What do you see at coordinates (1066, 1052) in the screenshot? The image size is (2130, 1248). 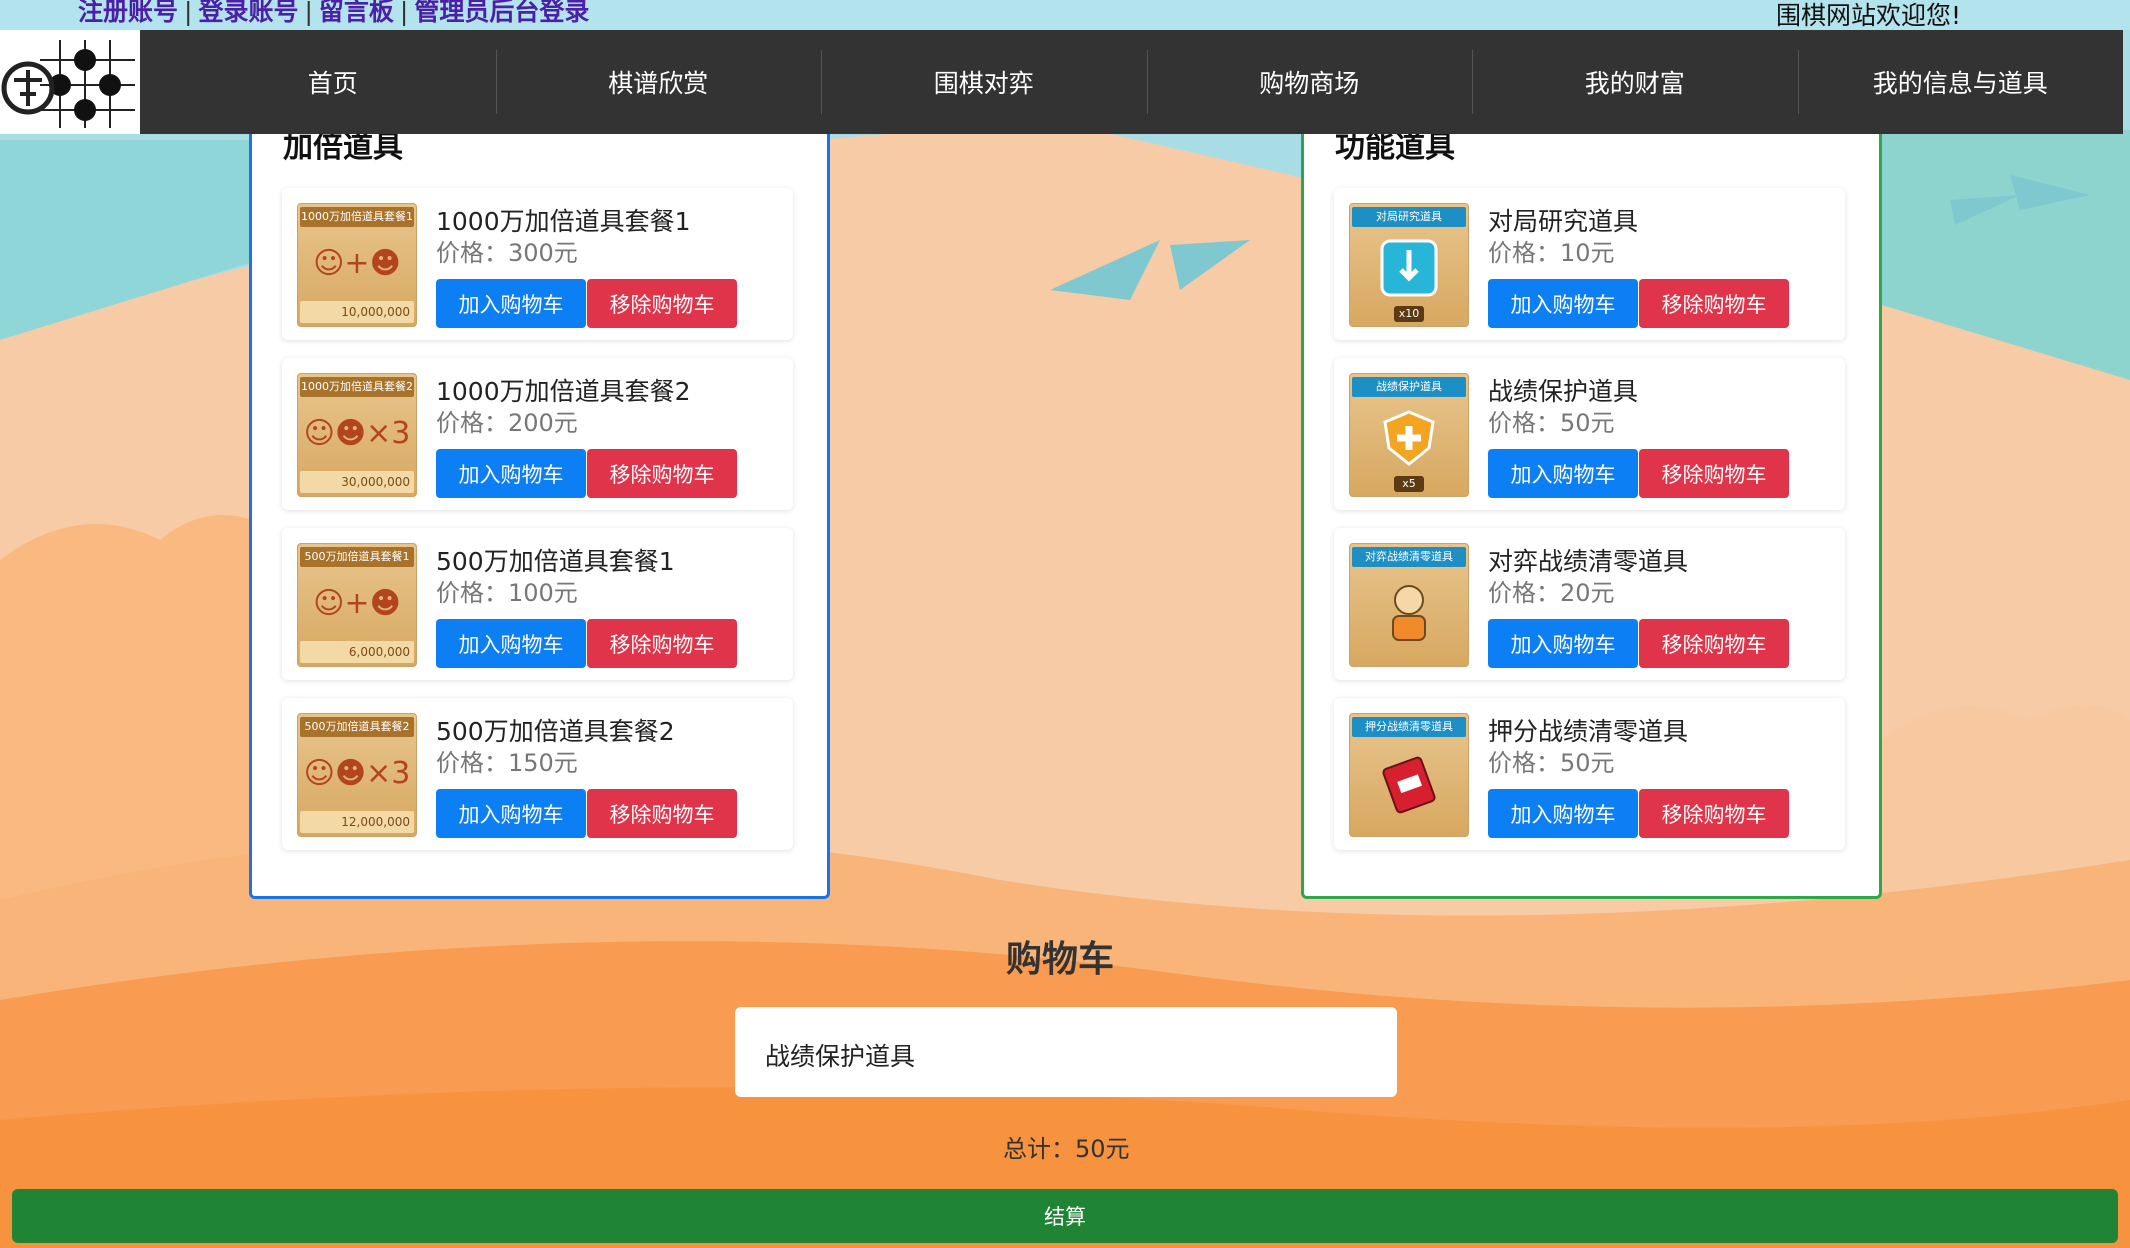 I see `cart-list: 战绩保护道具` at bounding box center [1066, 1052].